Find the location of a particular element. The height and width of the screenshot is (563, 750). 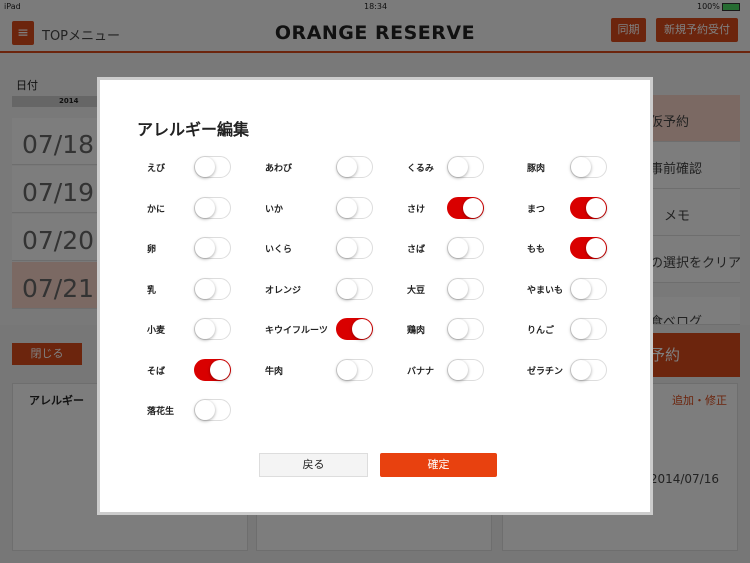

allergy-label: そば is located at coordinates (156, 371).